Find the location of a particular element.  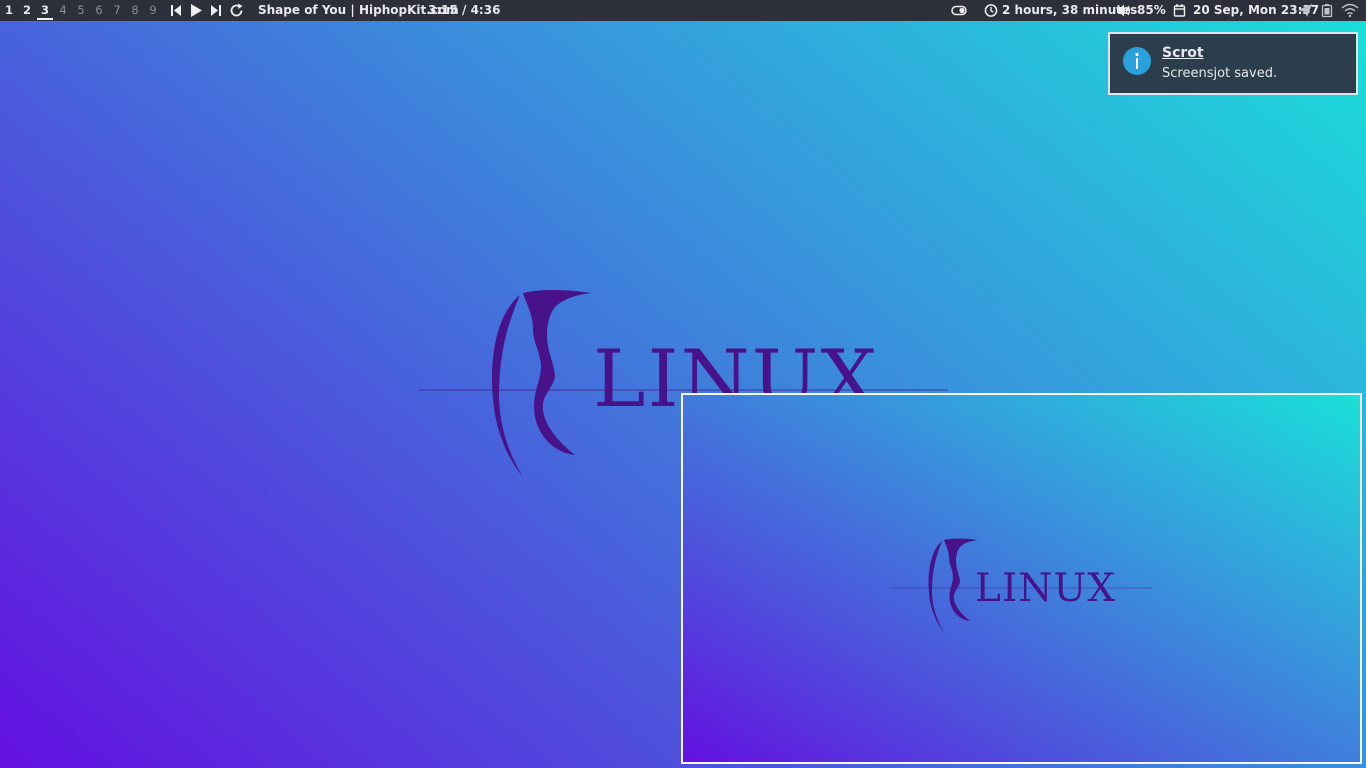

workspace-5: 5 is located at coordinates (81, 10).